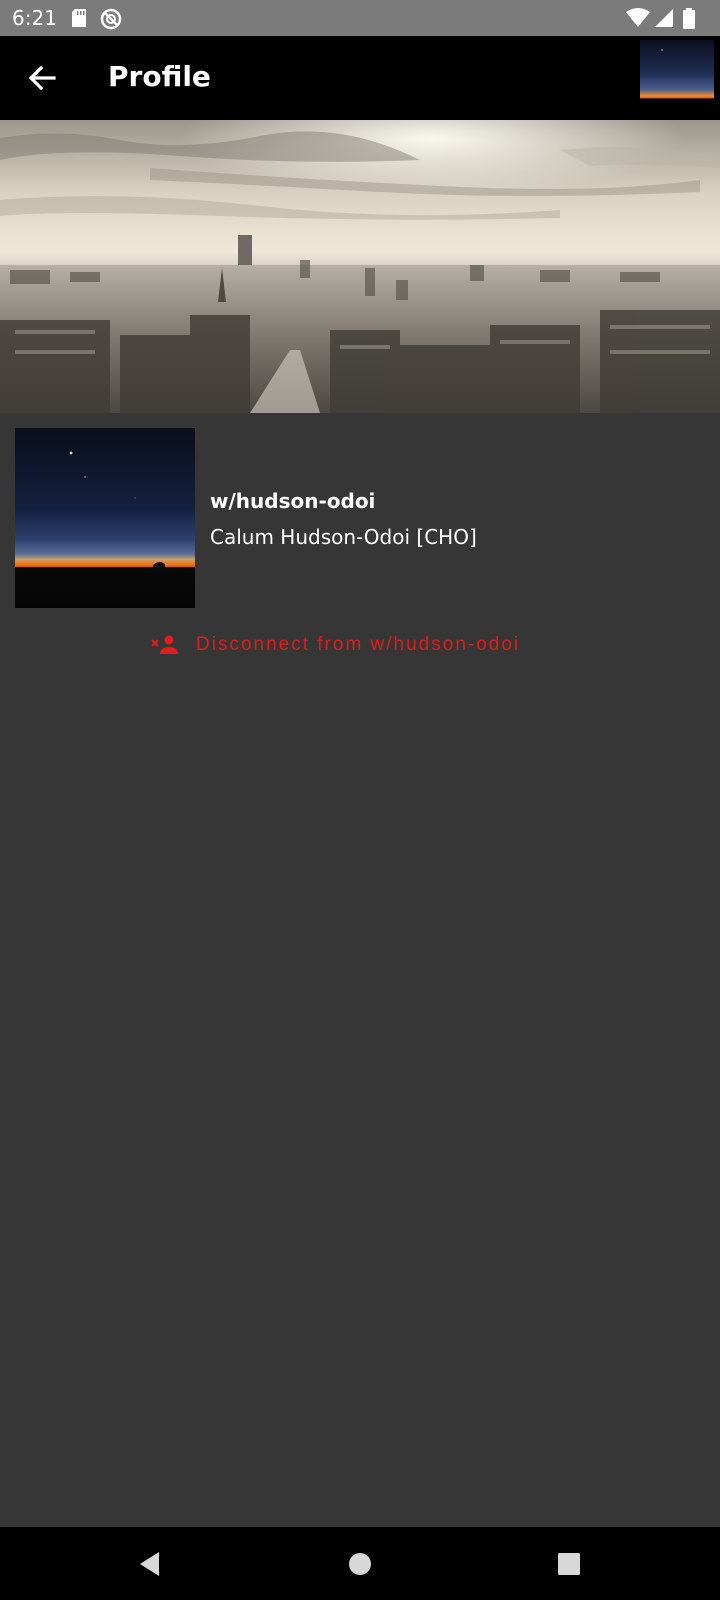  Describe the element at coordinates (79, 18) in the screenshot. I see `sd-card-icon` at that location.